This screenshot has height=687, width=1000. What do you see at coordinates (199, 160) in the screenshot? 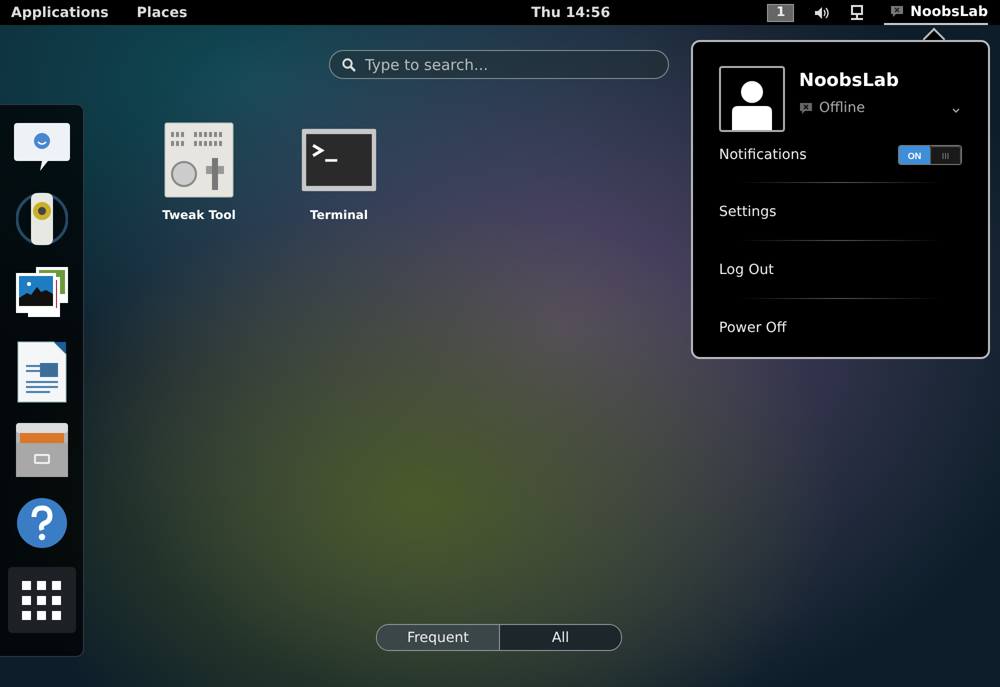
I see `mixer-icon` at bounding box center [199, 160].